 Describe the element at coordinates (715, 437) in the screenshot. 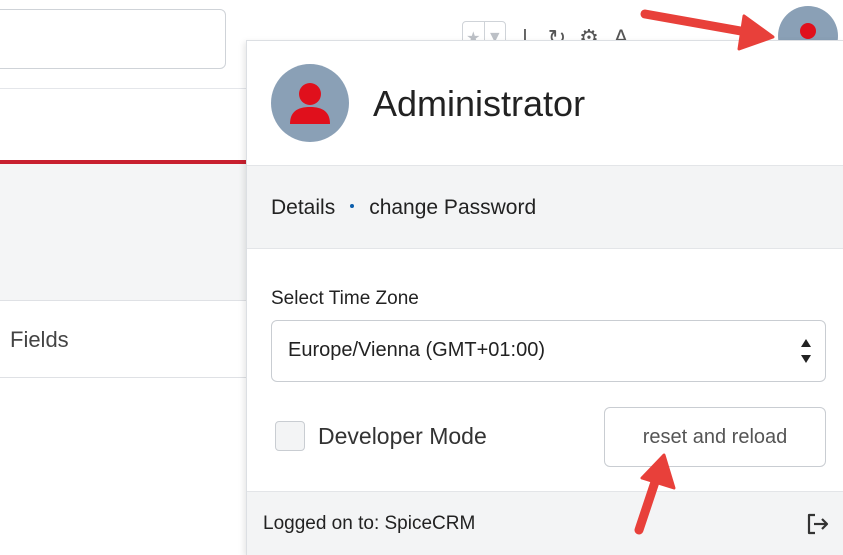

I see `reset-and-reload-button: reset and reload` at that location.